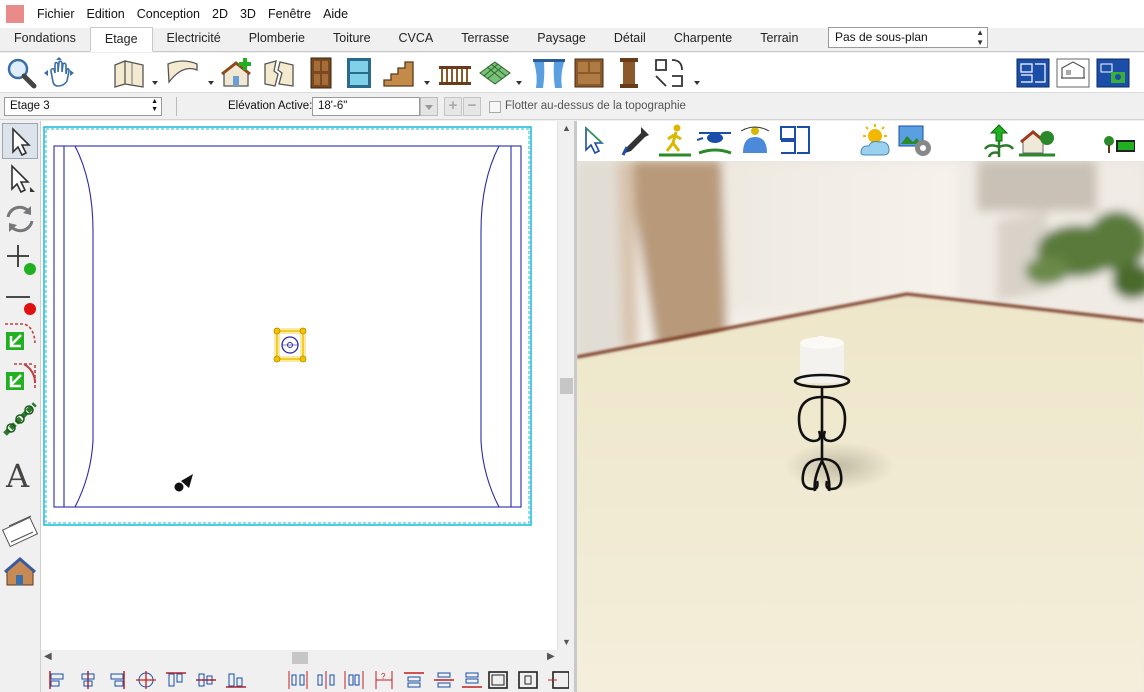 Image resolution: width=1144 pixels, height=692 pixels. I want to click on increase-elevation-button: +, so click(453, 106).